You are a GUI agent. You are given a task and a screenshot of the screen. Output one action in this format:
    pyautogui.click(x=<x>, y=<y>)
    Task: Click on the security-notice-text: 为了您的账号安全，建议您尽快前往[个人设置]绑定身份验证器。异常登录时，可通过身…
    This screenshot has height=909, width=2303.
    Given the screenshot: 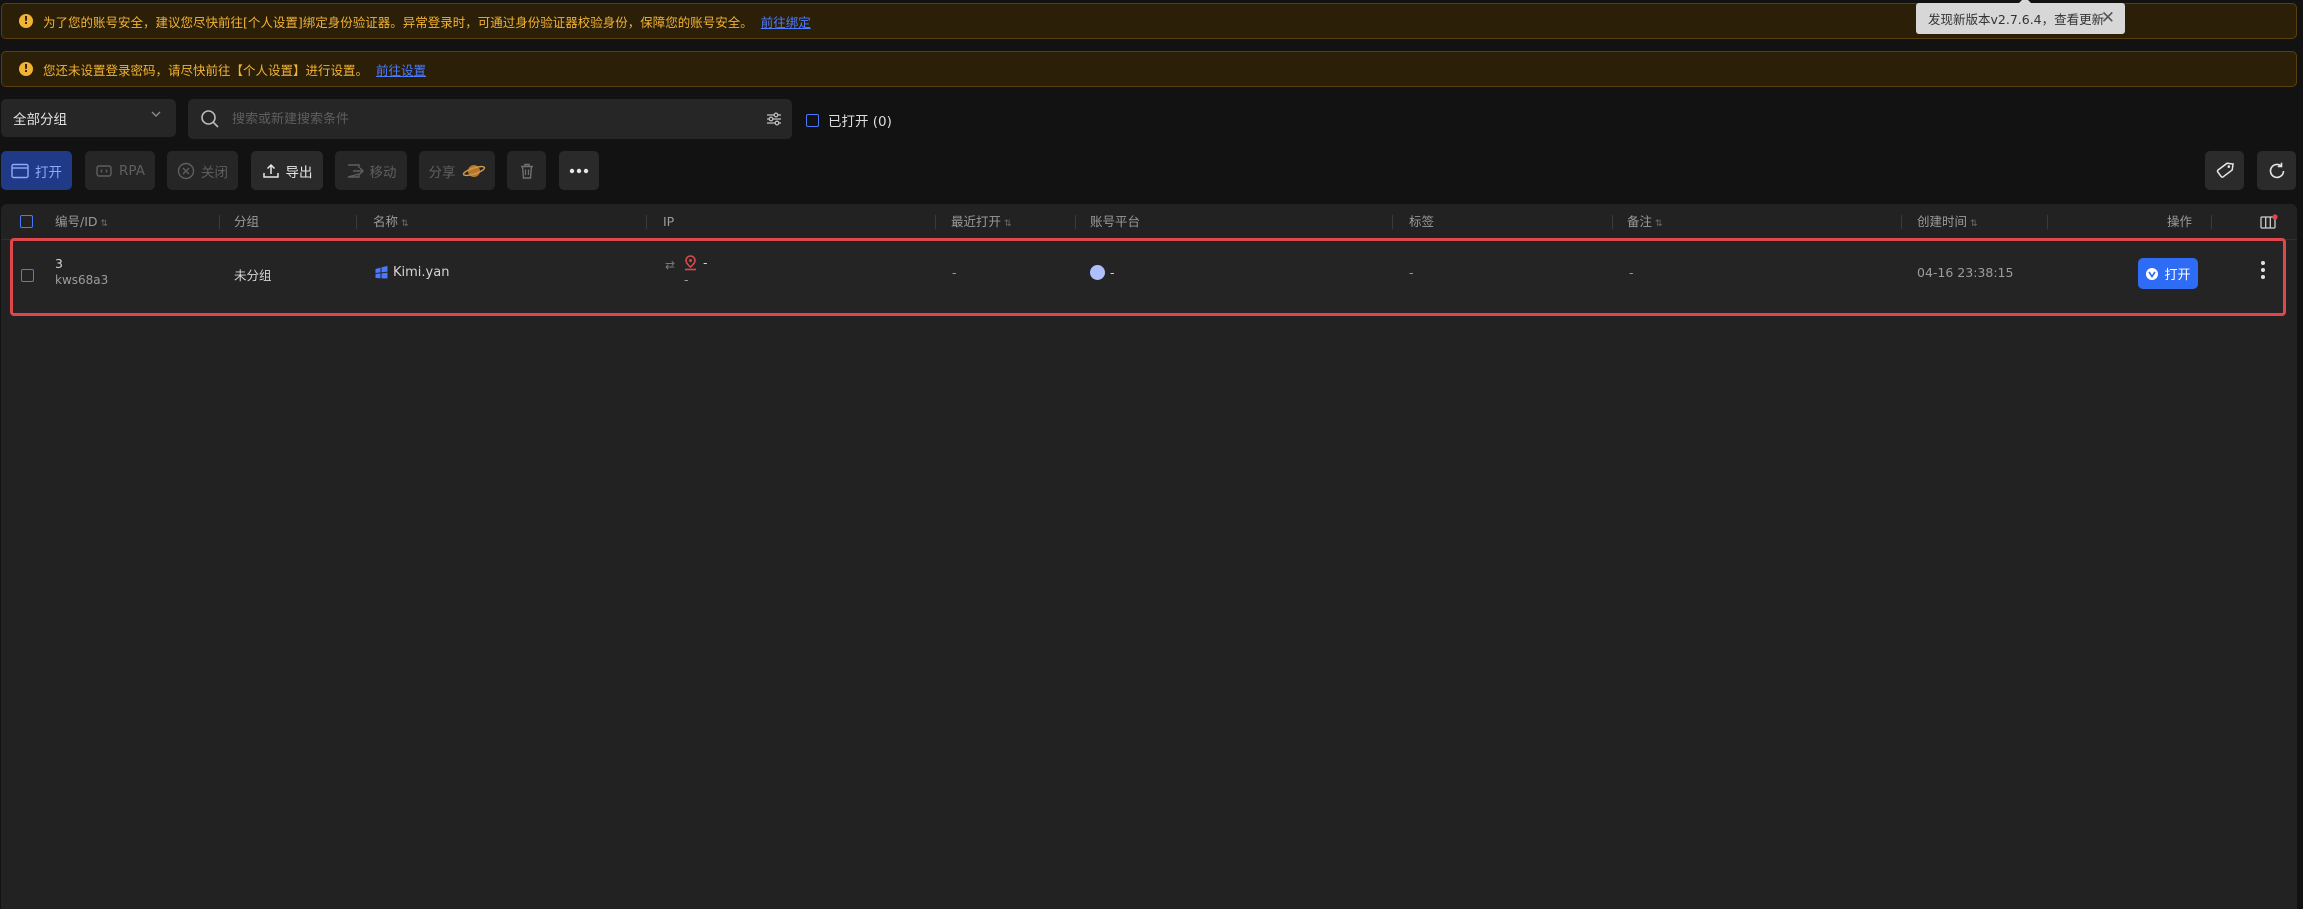 What is the action you would take?
    pyautogui.click(x=398, y=22)
    